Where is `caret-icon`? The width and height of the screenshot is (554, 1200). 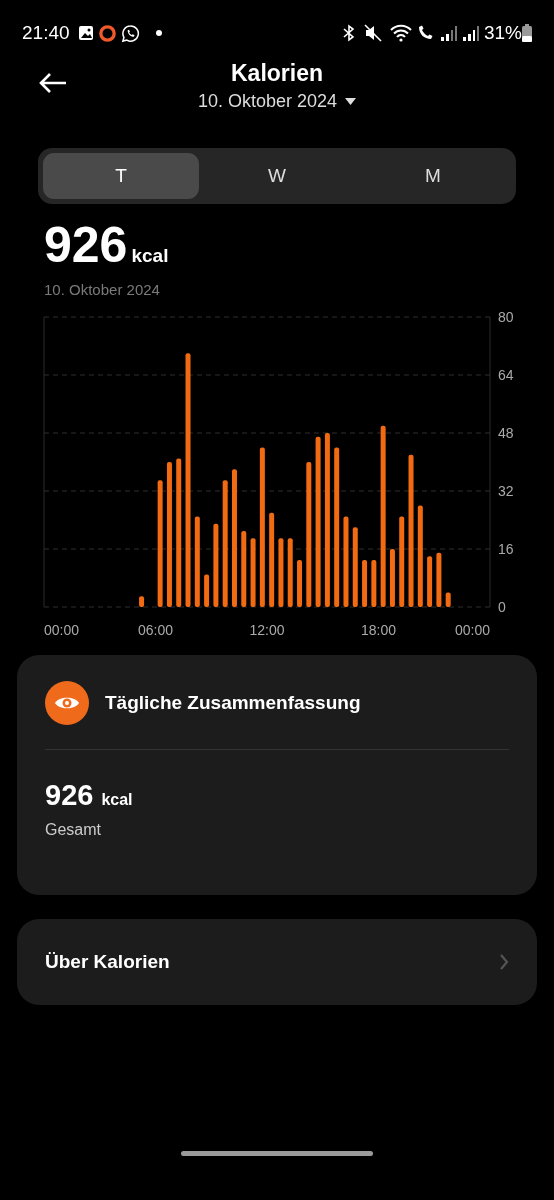
caret-icon is located at coordinates (351, 101).